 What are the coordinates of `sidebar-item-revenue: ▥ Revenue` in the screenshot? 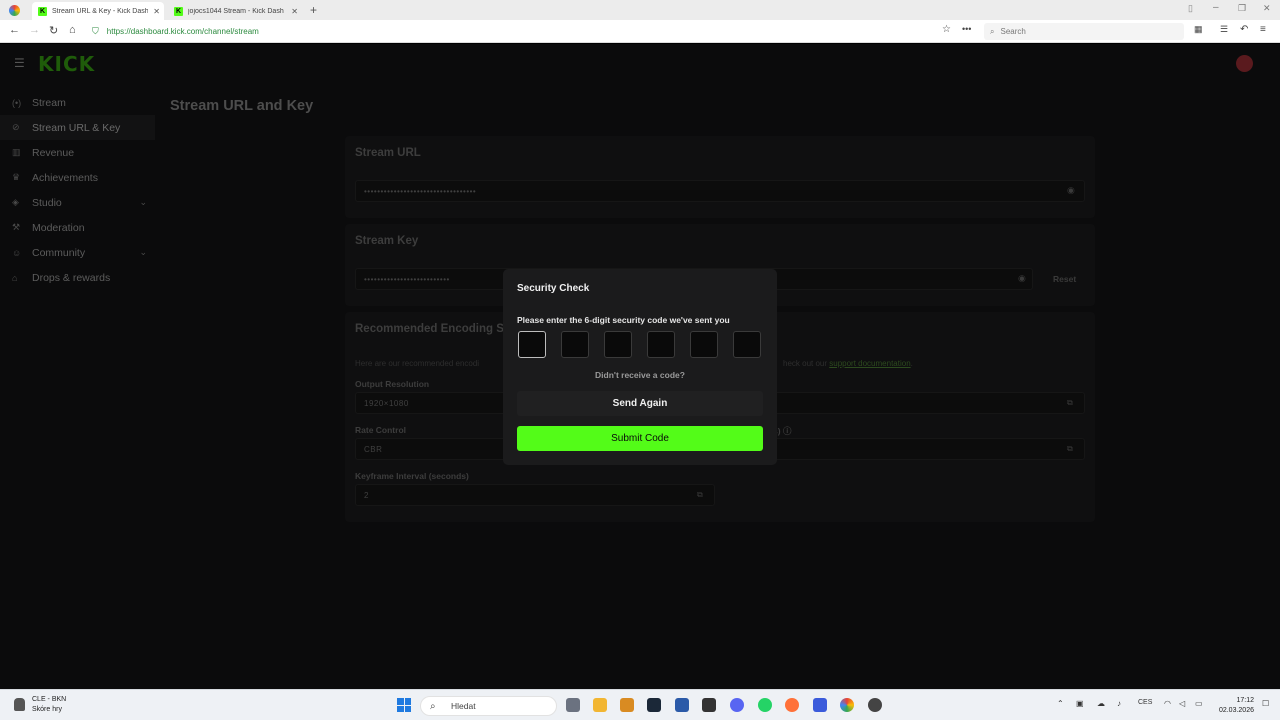 It's located at (77, 152).